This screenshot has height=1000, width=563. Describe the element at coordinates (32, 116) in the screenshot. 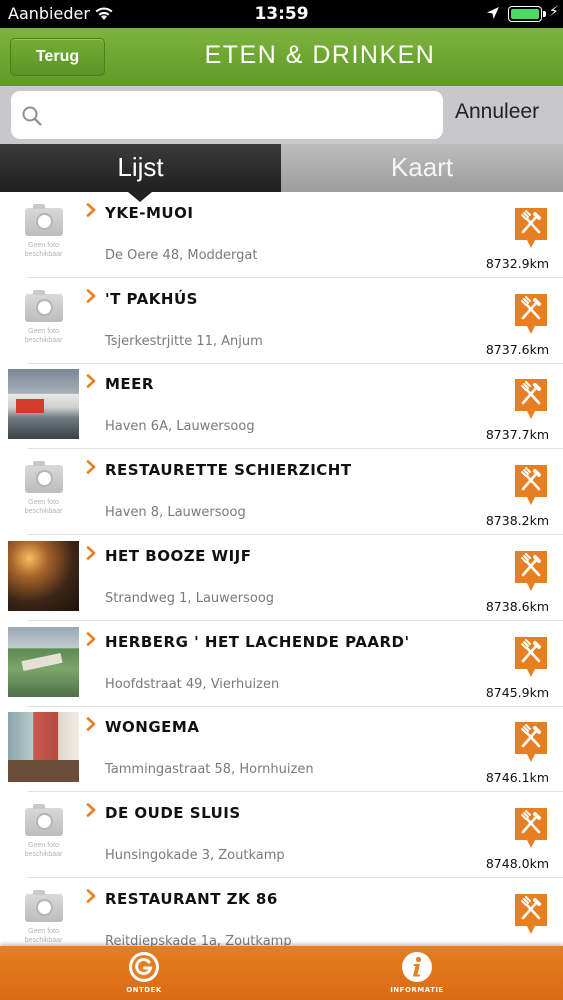

I see `search-icon` at that location.